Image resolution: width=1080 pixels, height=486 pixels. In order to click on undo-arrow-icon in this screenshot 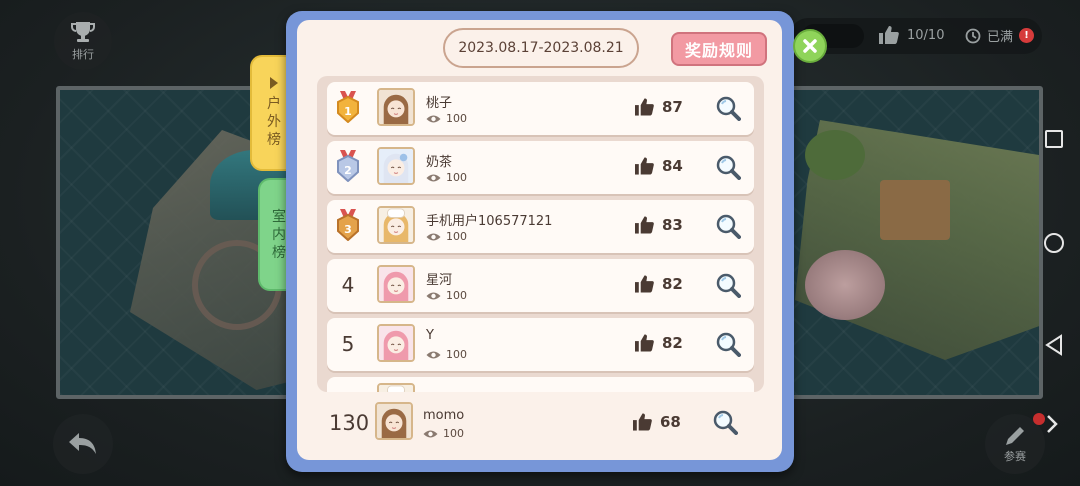, I will do `click(82, 443)`.